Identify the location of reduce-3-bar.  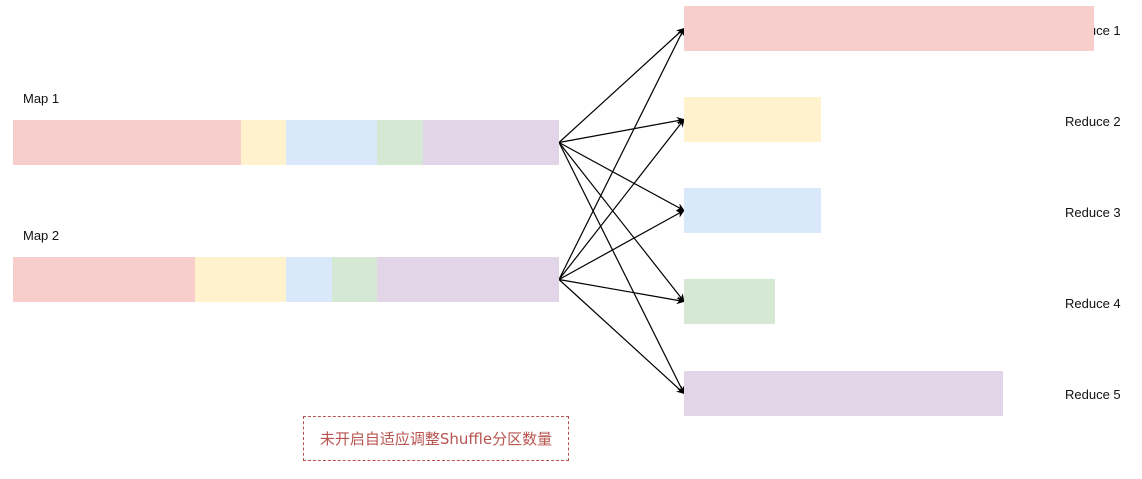
(752, 210).